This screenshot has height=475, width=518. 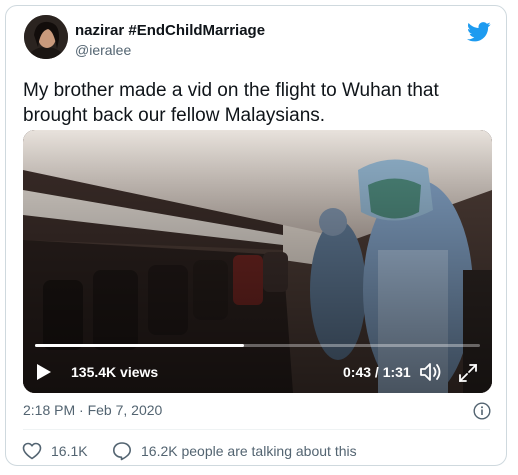 I want to click on divider, so click(x=256, y=429).